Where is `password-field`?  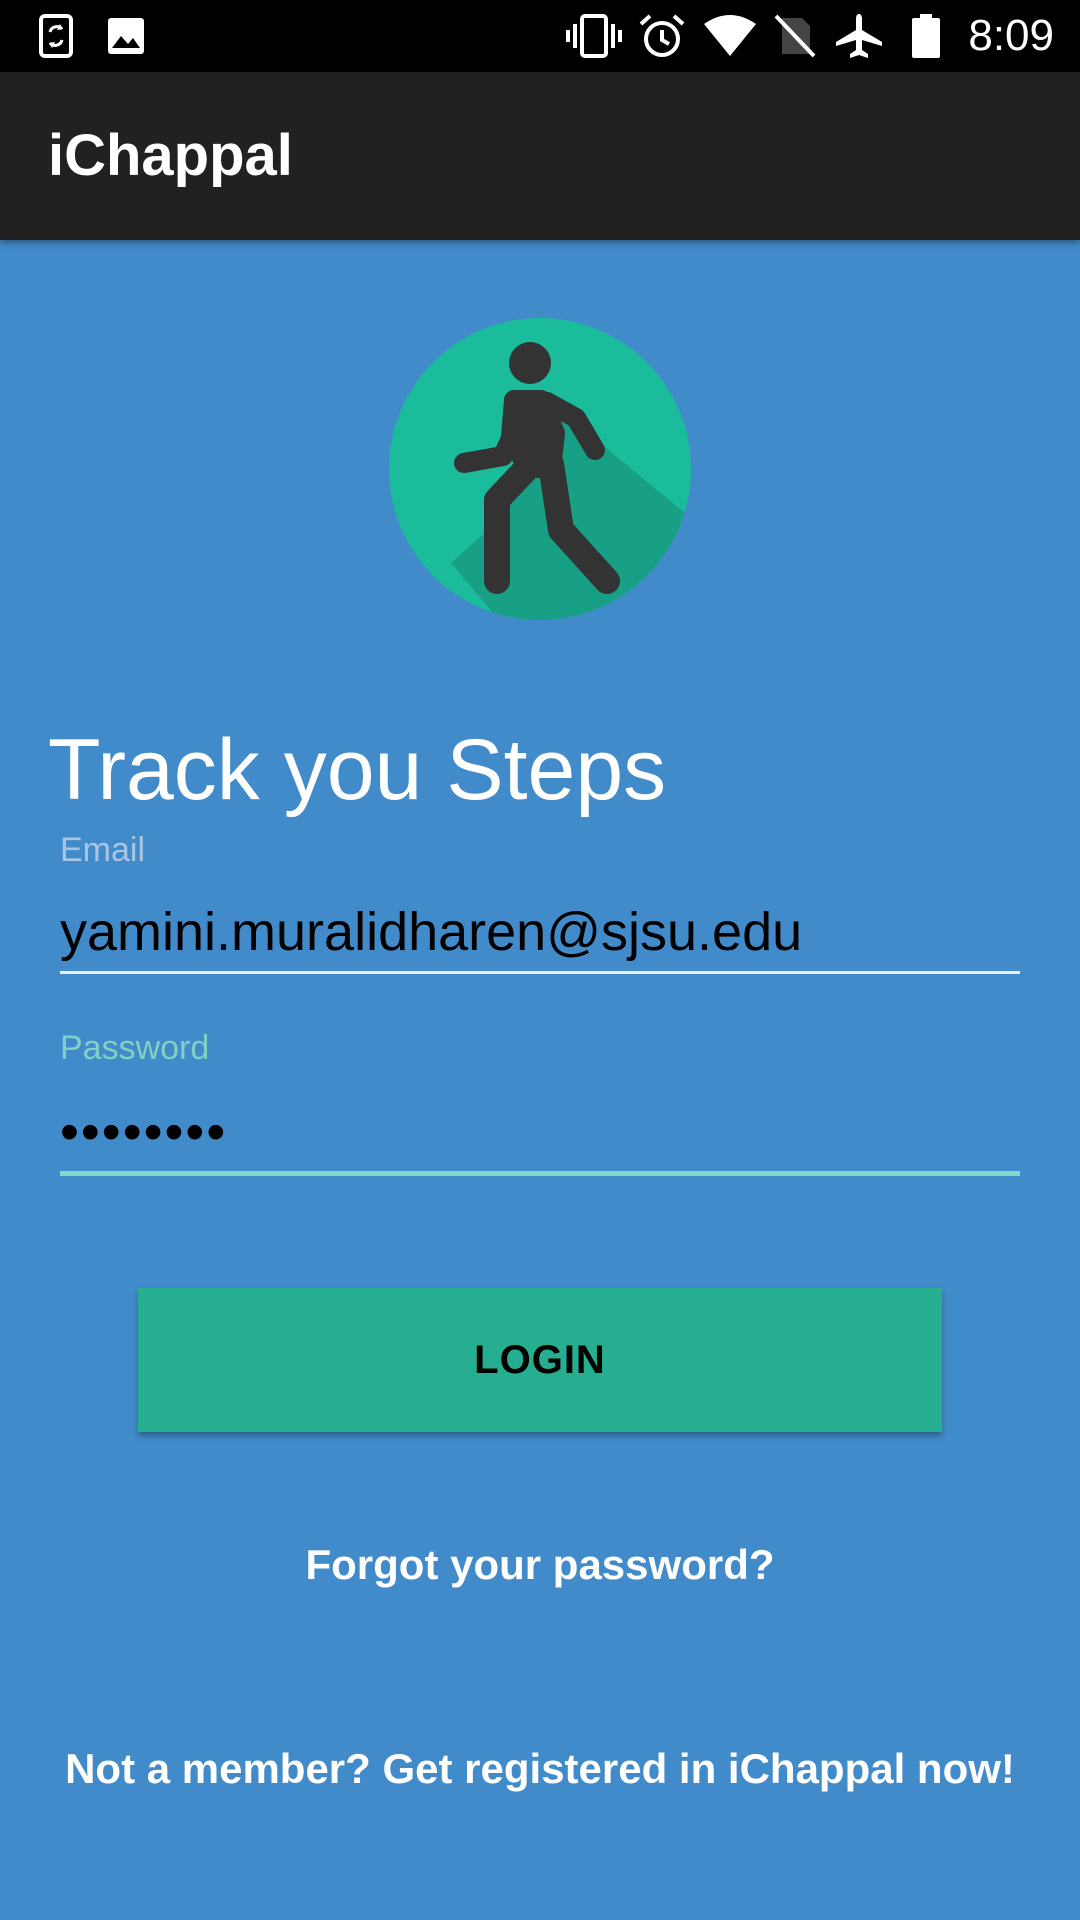 password-field is located at coordinates (540, 1132).